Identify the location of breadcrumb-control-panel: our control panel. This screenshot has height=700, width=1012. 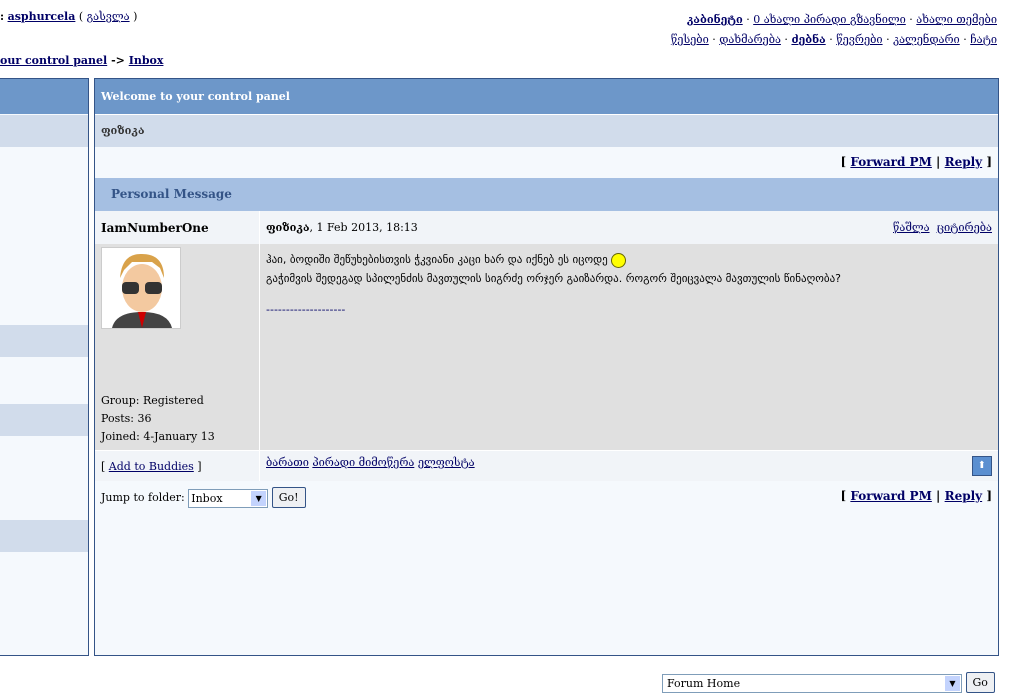
(53, 60).